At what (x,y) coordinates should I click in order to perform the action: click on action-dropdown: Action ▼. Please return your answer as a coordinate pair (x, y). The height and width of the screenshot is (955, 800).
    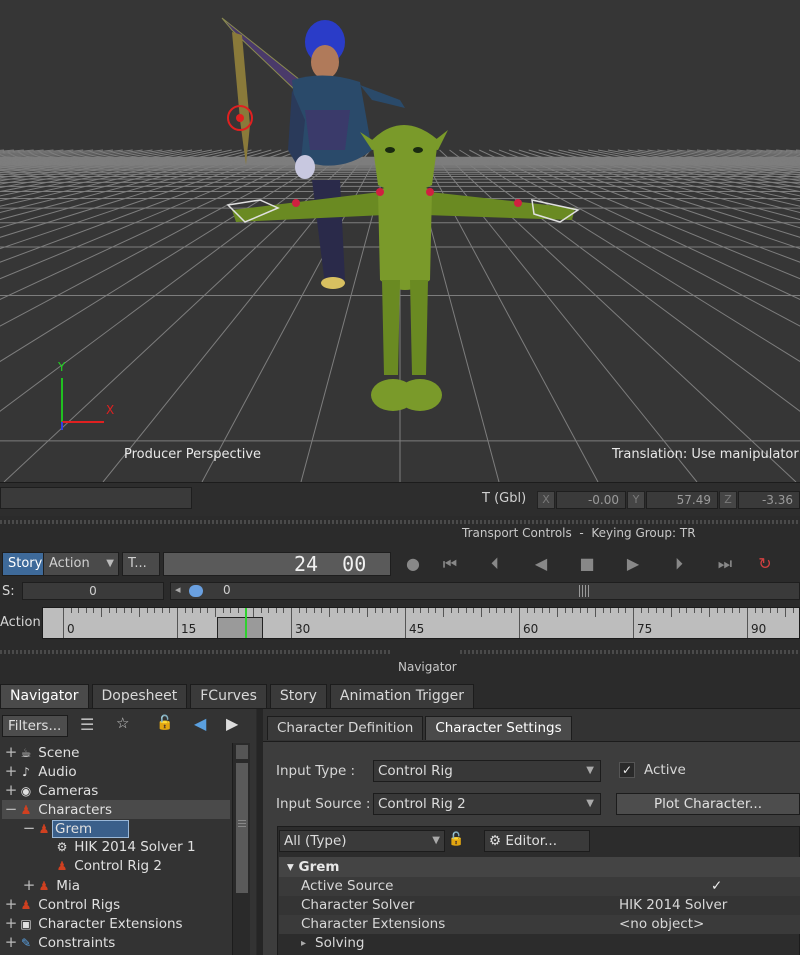
    Looking at the image, I should click on (81, 564).